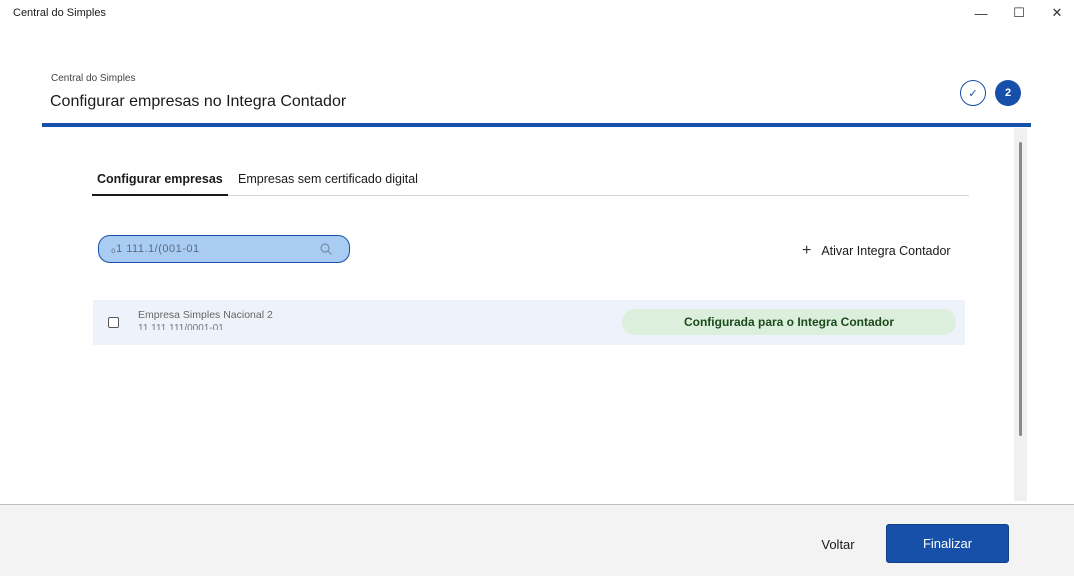  What do you see at coordinates (181, 326) in the screenshot?
I see `company-document: 11.111.111/0001-01` at bounding box center [181, 326].